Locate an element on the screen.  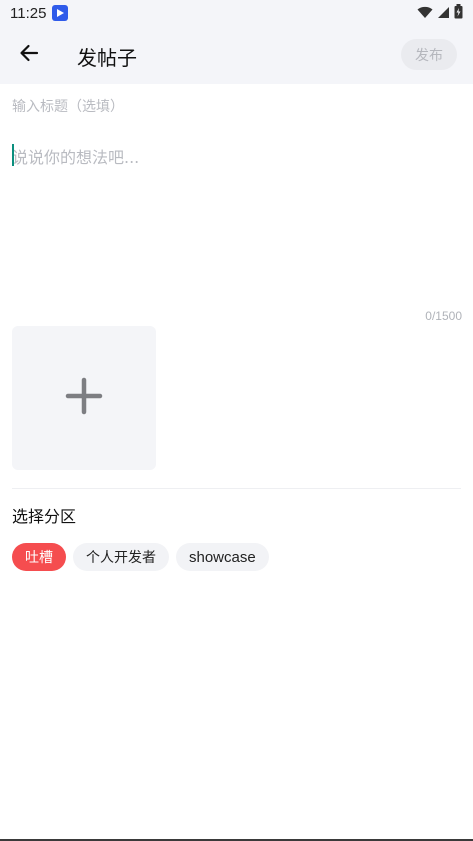
publish-button: 发布 is located at coordinates (429, 54).